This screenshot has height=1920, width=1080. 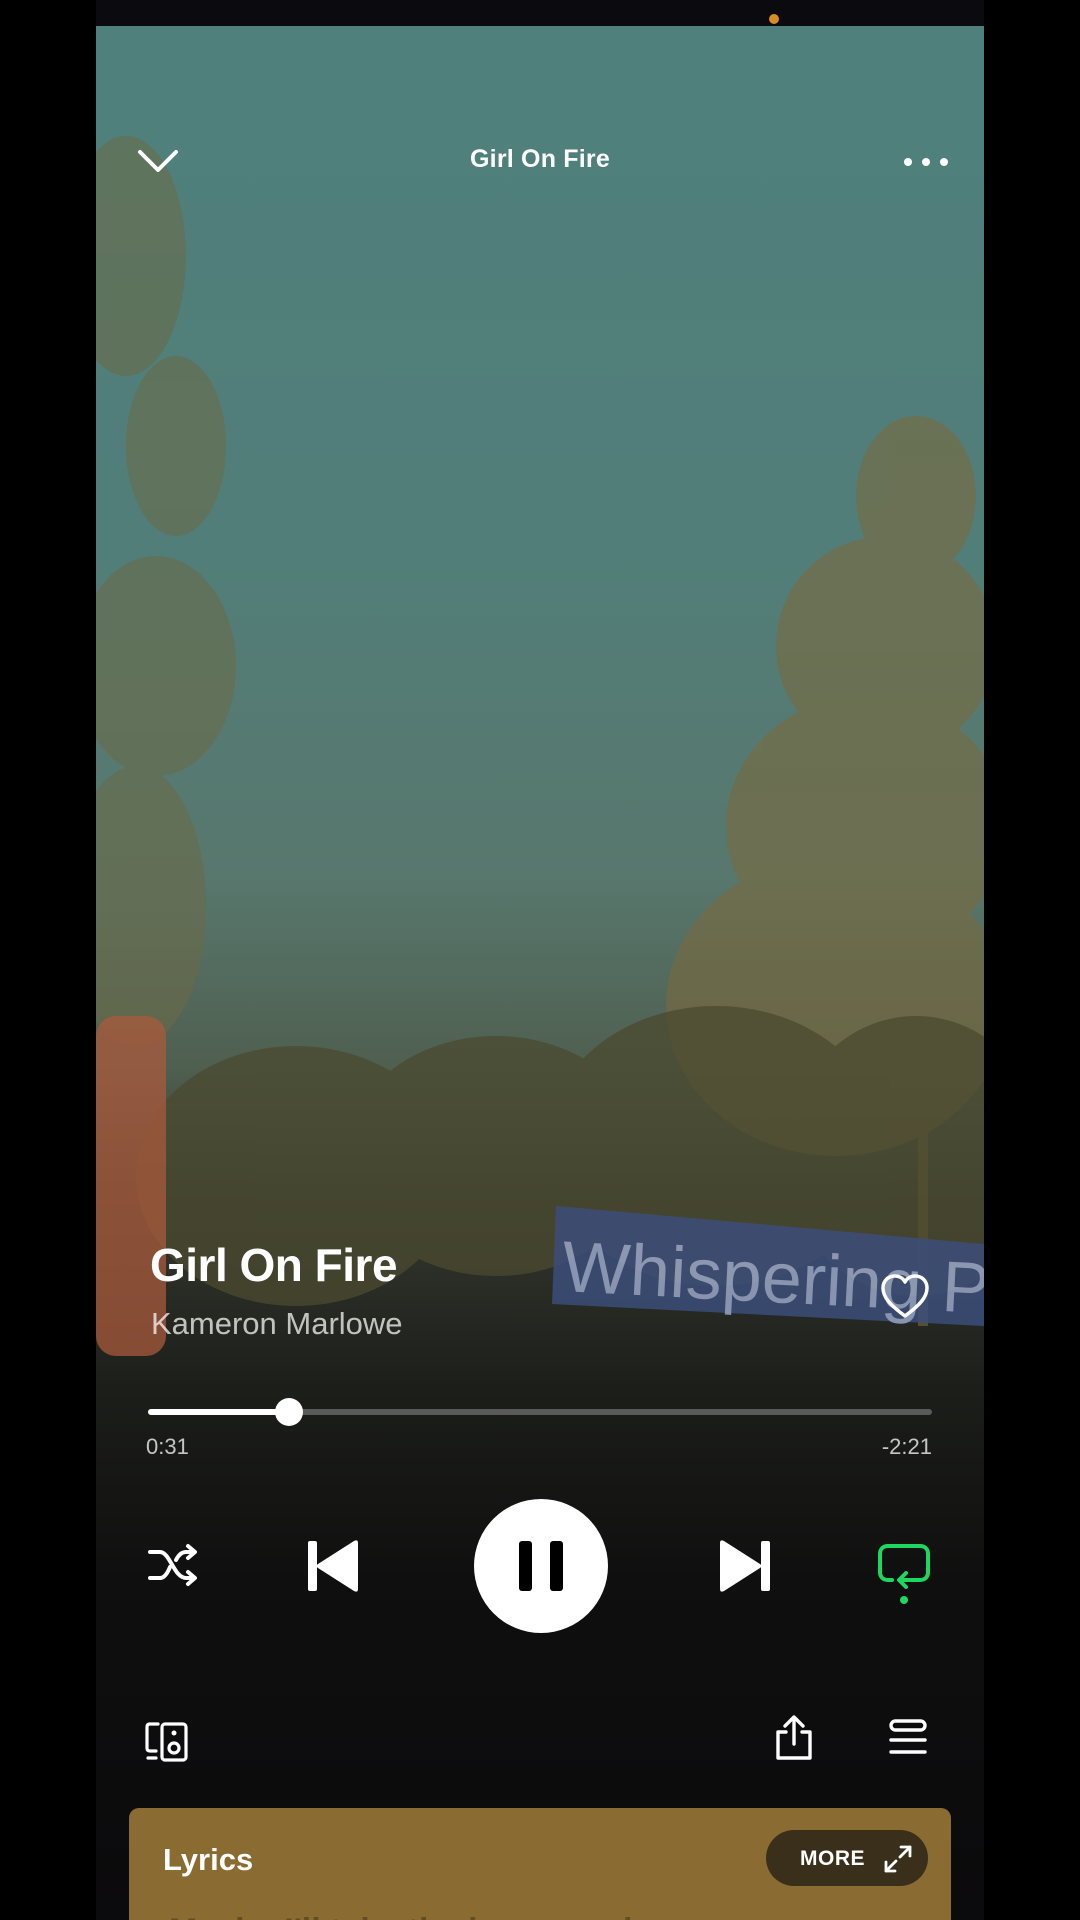 I want to click on track-title: Girl On Fire, so click(x=274, y=1265).